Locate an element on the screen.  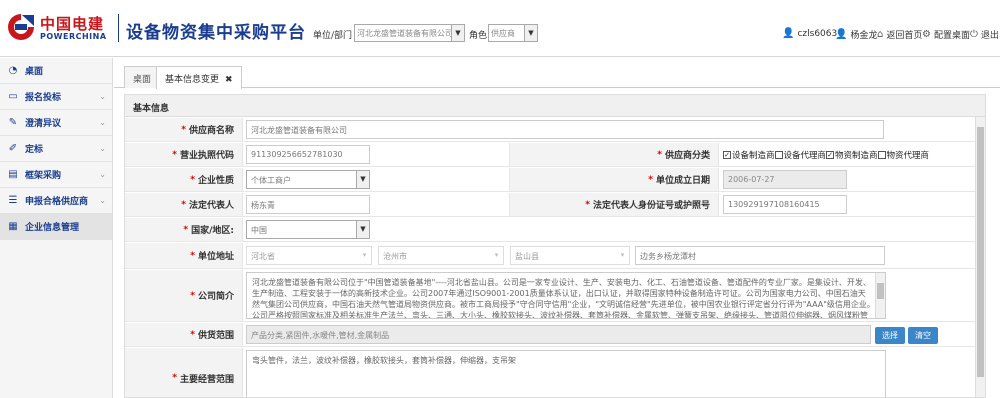
sidebar-item-label: 申报合格供应商 is located at coordinates (57, 202).